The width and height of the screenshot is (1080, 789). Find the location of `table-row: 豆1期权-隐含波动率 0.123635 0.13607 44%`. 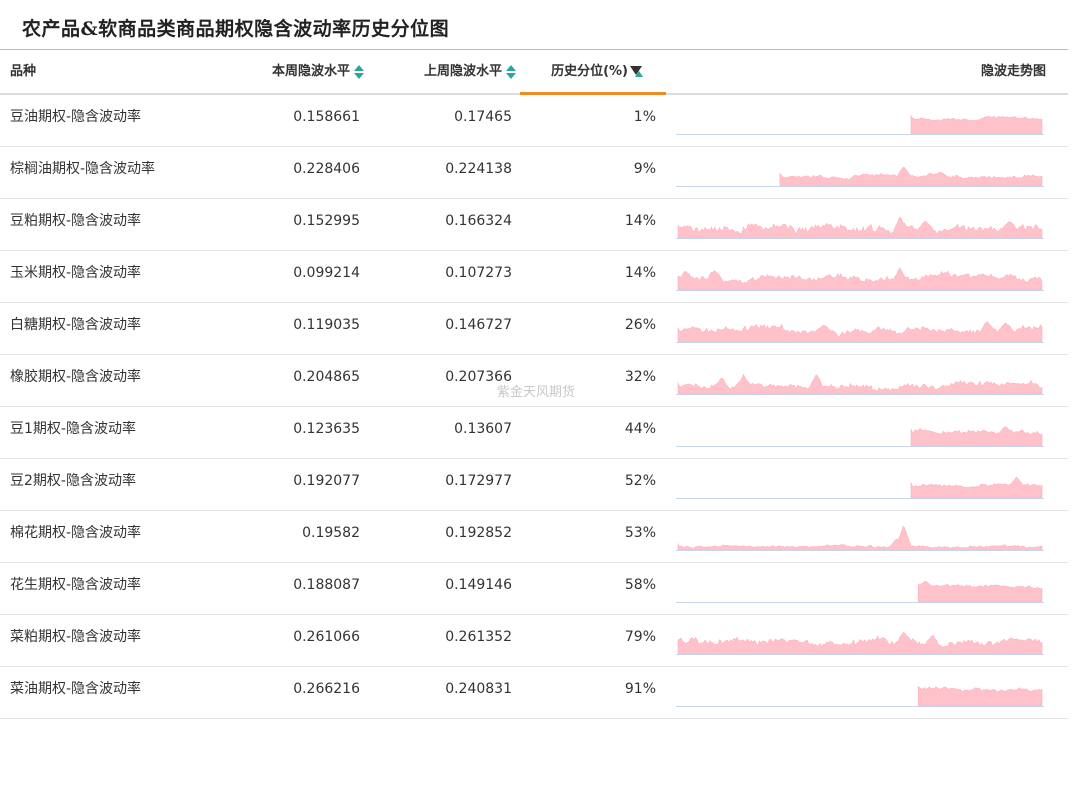

table-row: 豆1期权-隐含波动率 0.123635 0.13607 44% is located at coordinates (534, 433).